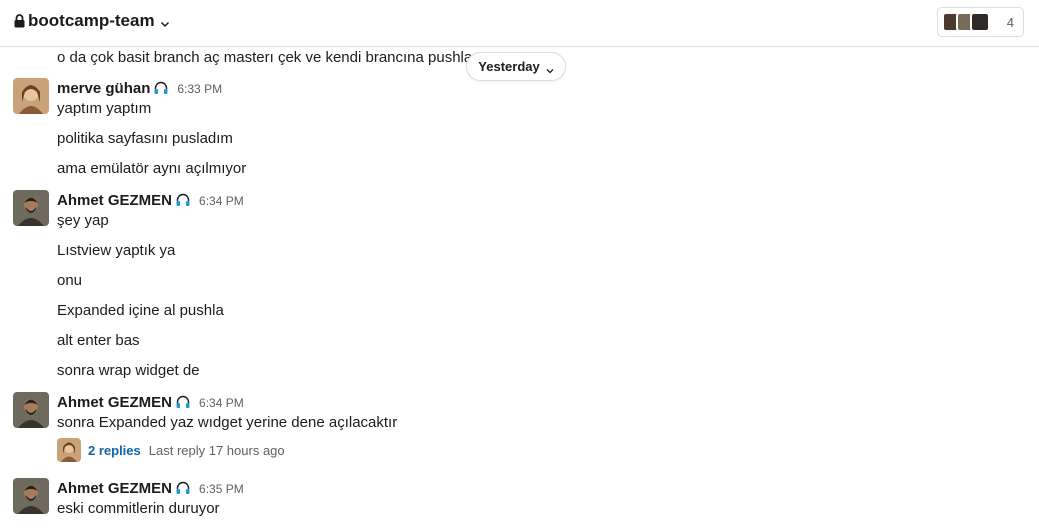 The image size is (1039, 529). Describe the element at coordinates (221, 489) in the screenshot. I see `timestamp: 6:35 PM` at that location.